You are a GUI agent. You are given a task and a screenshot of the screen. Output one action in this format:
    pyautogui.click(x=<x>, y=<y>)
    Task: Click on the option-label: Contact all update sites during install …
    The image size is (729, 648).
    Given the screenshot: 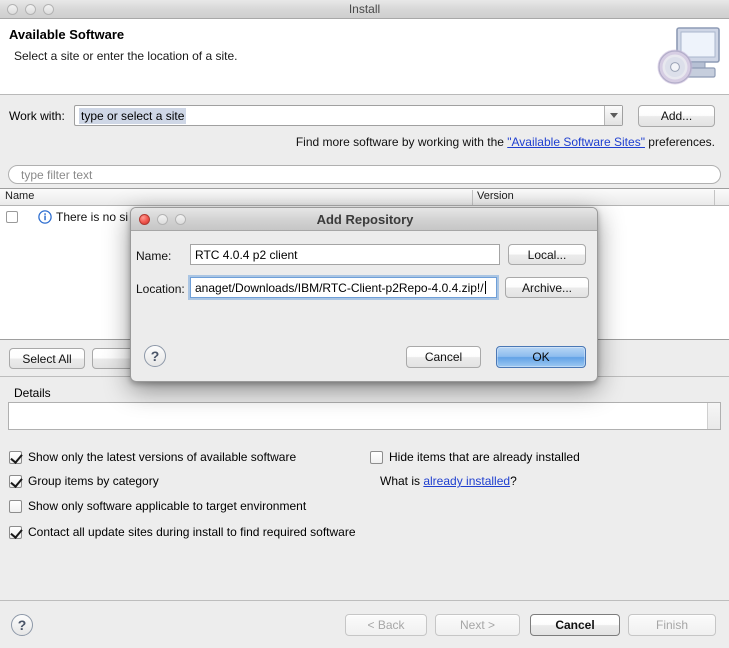 What is the action you would take?
    pyautogui.click(x=192, y=532)
    